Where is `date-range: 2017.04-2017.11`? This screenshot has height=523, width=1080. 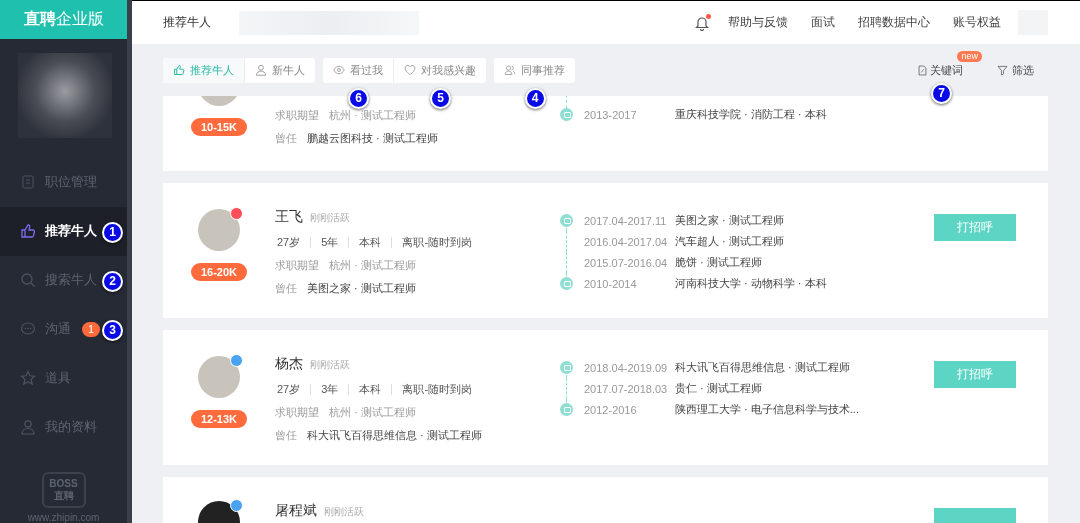
date-range: 2017.04-2017.11 is located at coordinates (626, 220).